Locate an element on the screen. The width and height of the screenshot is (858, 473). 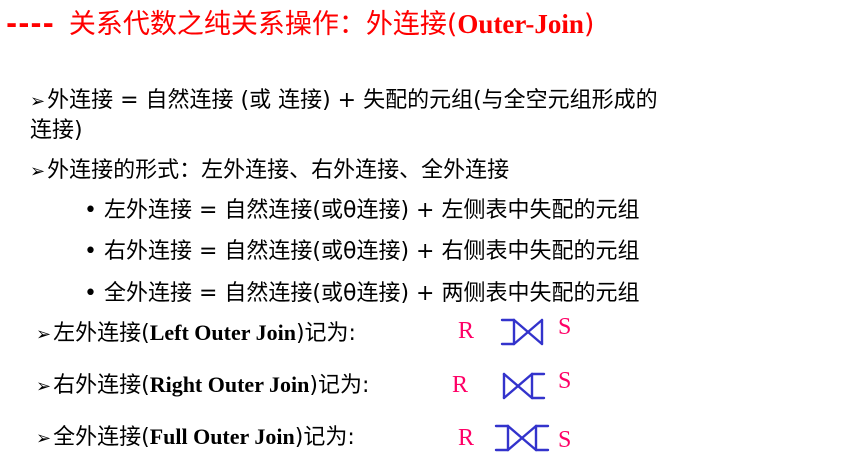
outer-join-forms: ➢外连接的形式：左外连接、右外连接、全外连接 is located at coordinates (269, 171).